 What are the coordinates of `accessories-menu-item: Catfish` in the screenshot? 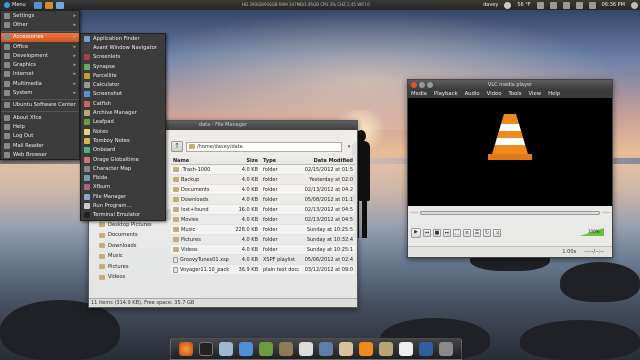 It's located at (123, 103).